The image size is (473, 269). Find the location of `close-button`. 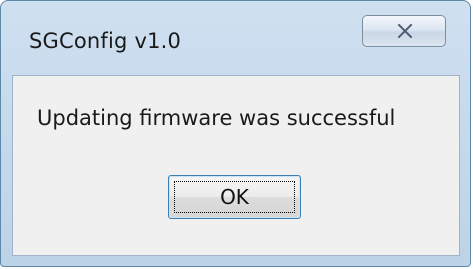

close-button is located at coordinates (404, 31).